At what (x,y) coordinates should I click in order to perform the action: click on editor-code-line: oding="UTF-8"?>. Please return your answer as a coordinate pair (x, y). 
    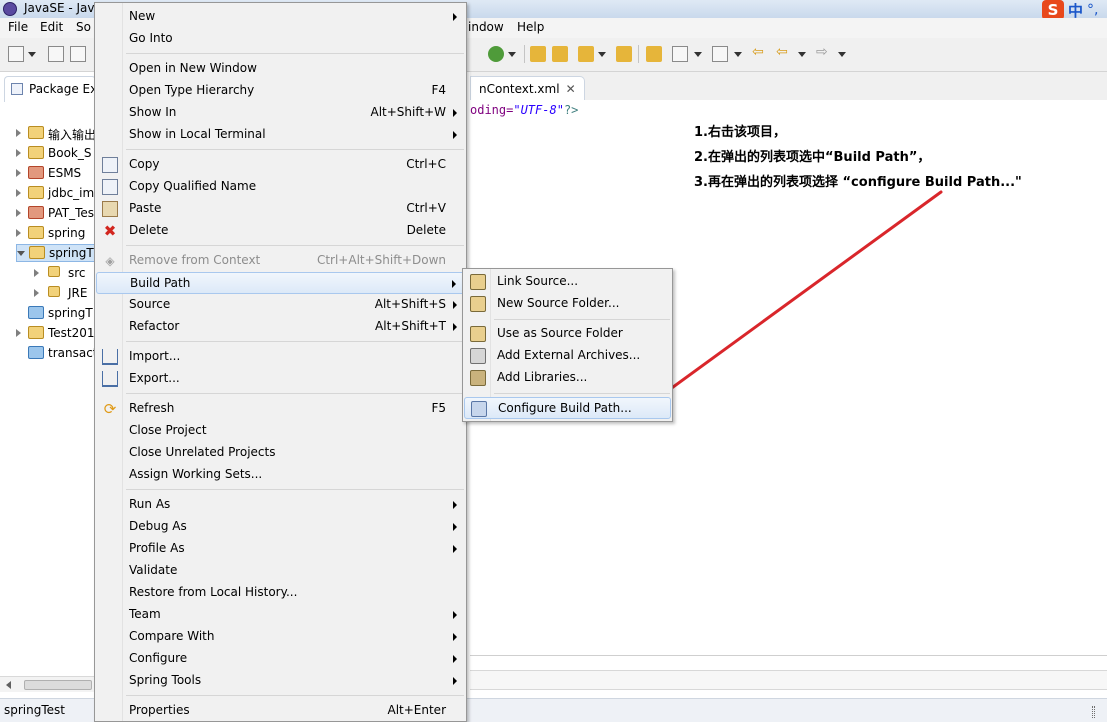
    Looking at the image, I should click on (524, 110).